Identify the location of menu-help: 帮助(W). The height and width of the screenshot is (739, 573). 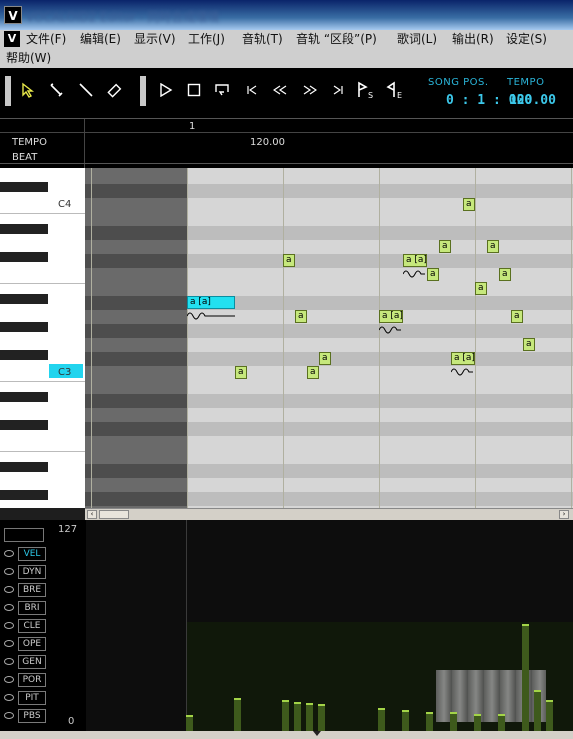
(28, 58).